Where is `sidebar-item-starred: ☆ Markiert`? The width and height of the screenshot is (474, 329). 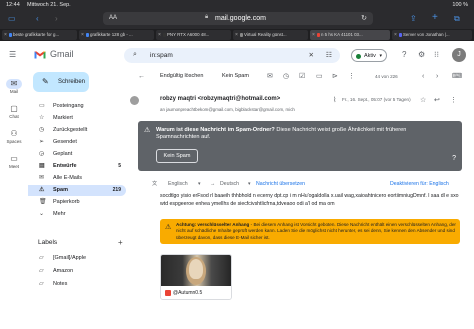
sidebar-item-starred: ☆ Markiert is located at coordinates (77, 118).